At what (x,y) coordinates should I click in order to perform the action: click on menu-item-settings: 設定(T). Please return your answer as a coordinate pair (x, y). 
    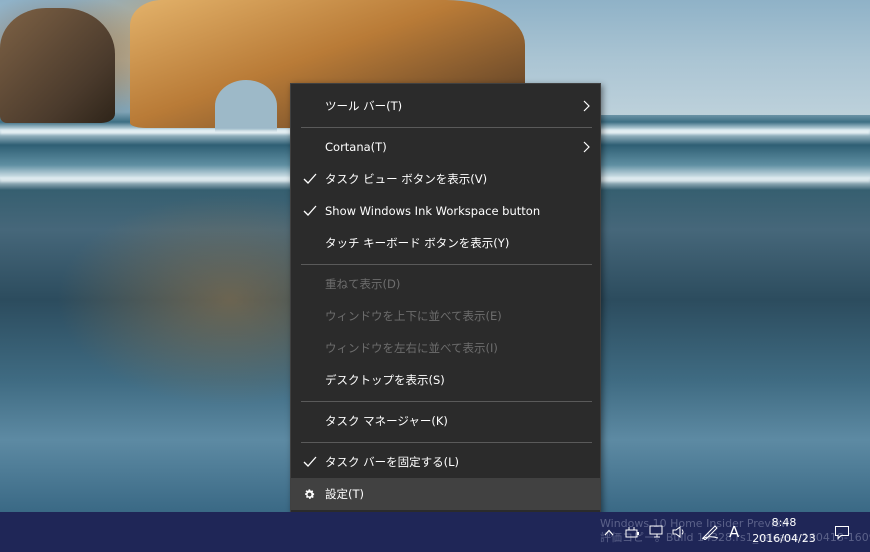
    Looking at the image, I should click on (445, 494).